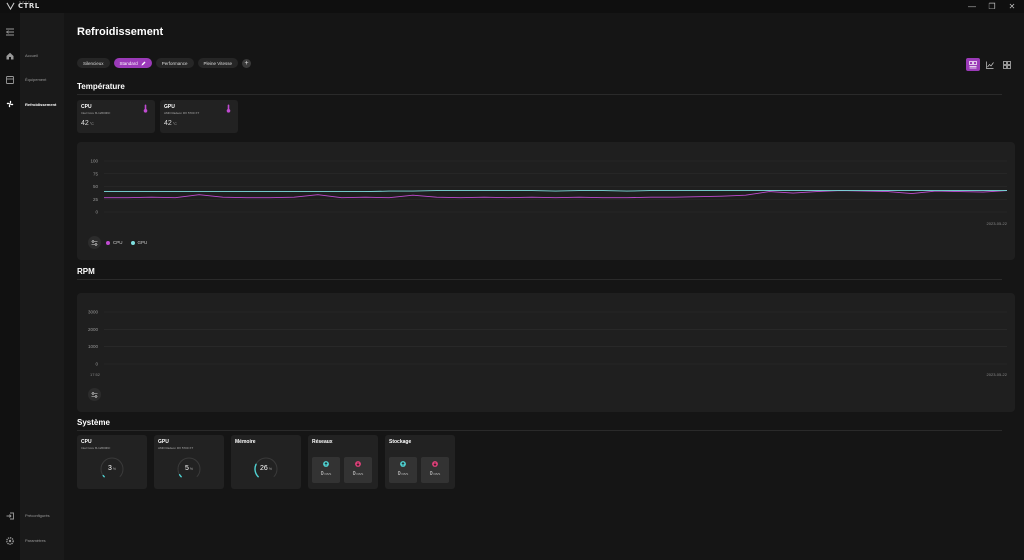  Describe the element at coordinates (403, 464) in the screenshot. I see `upload-icon` at that location.